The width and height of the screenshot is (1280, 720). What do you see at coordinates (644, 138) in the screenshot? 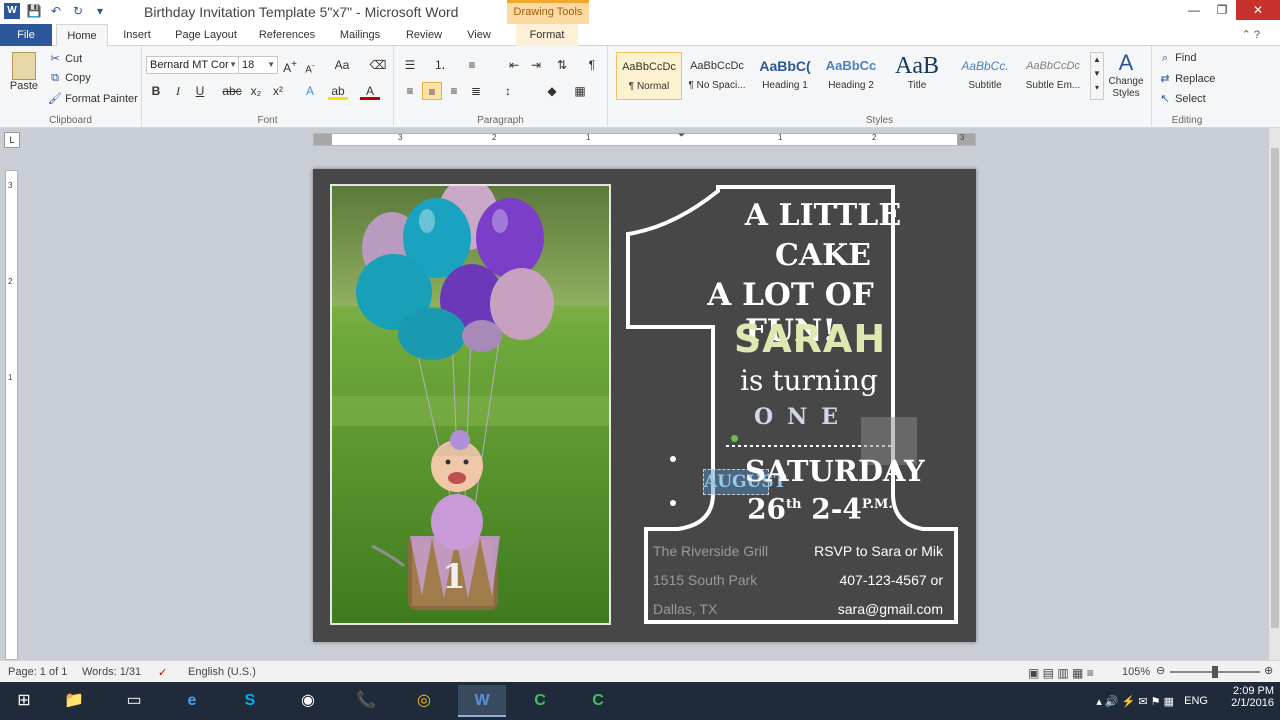
I see `horizontal-ruler: 3 2 1 1 2 3 ⏷` at bounding box center [644, 138].